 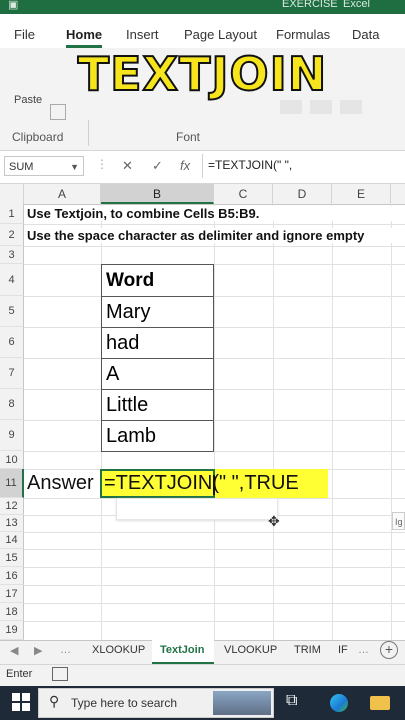 I want to click on file-name: EXERCISE, so click(x=310, y=5).